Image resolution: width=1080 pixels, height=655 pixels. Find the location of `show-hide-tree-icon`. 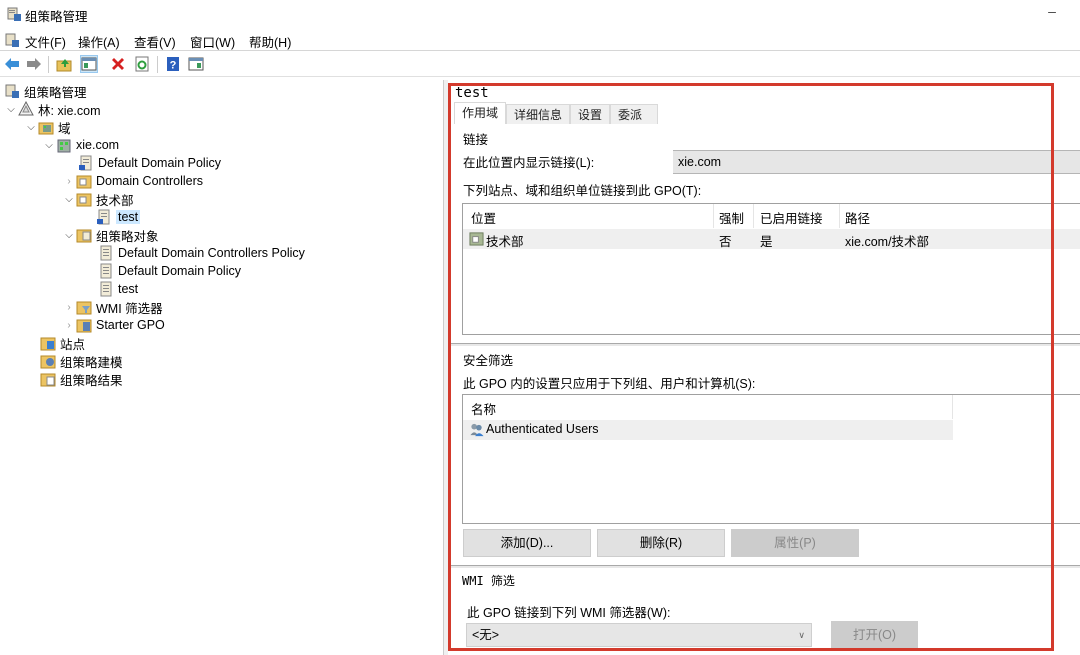

show-hide-tree-icon is located at coordinates (89, 64).